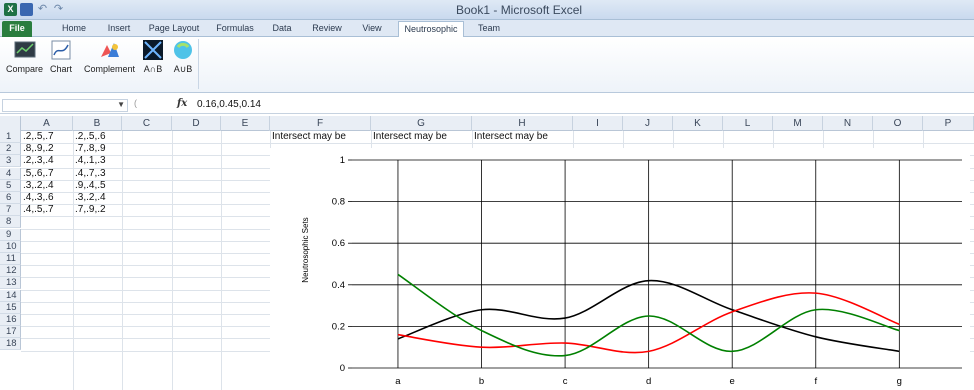 This screenshot has height=390, width=974. Describe the element at coordinates (10, 149) in the screenshot. I see `row-header: 2` at that location.